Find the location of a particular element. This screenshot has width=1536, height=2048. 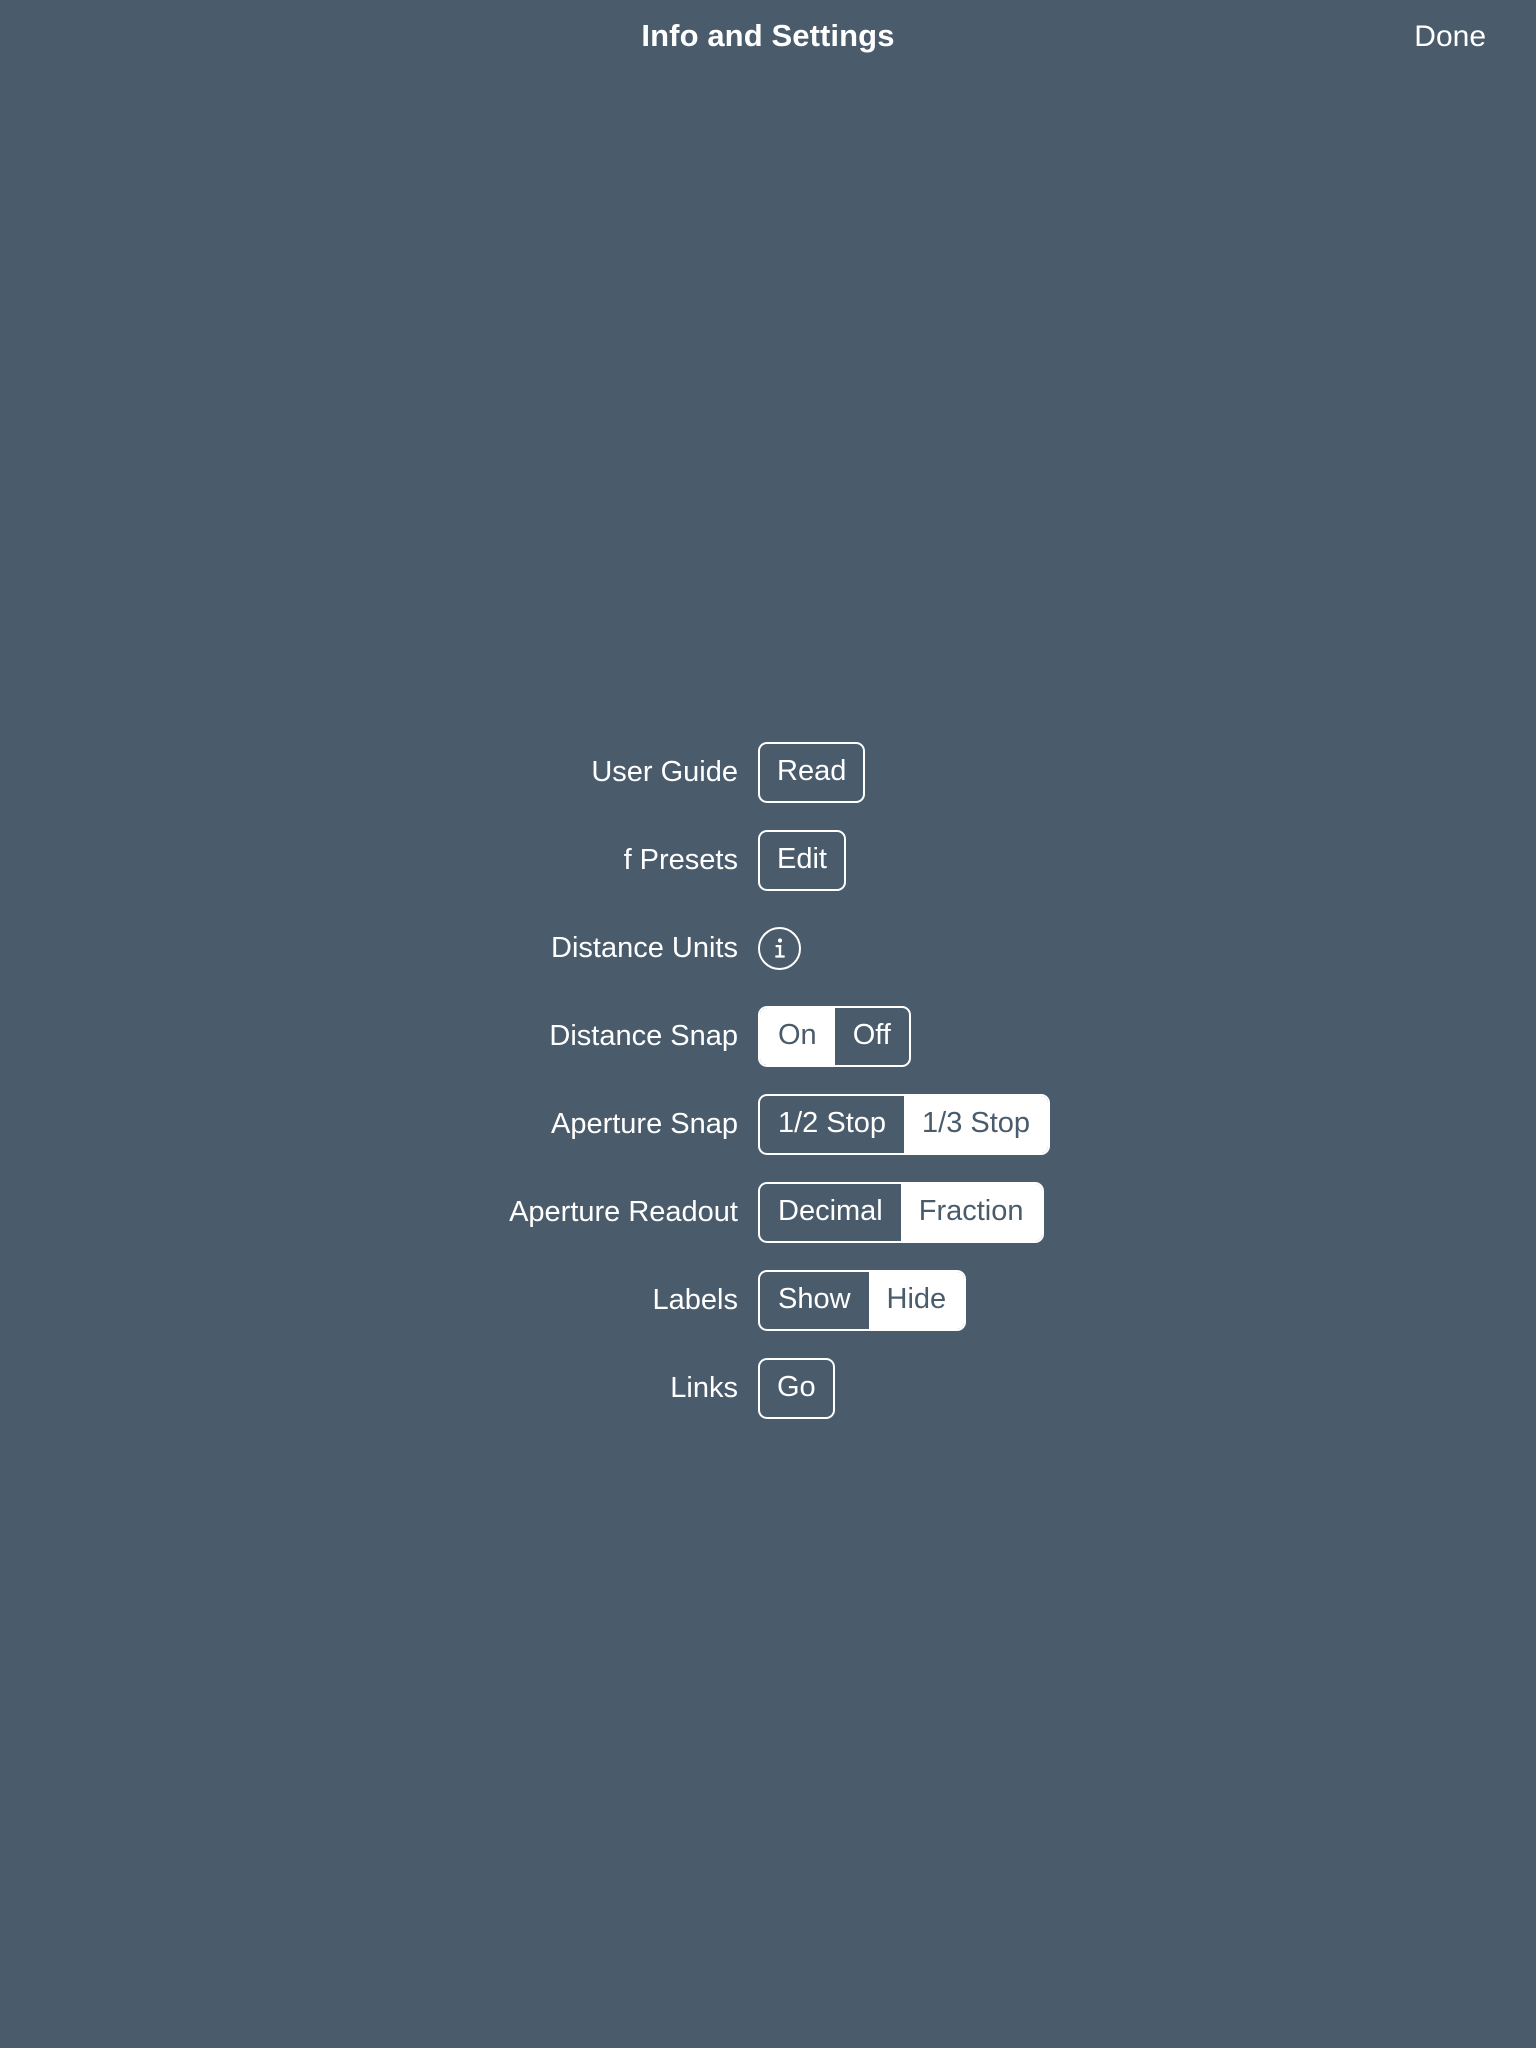

settings-row-links: Links Go is located at coordinates (768, 1388).